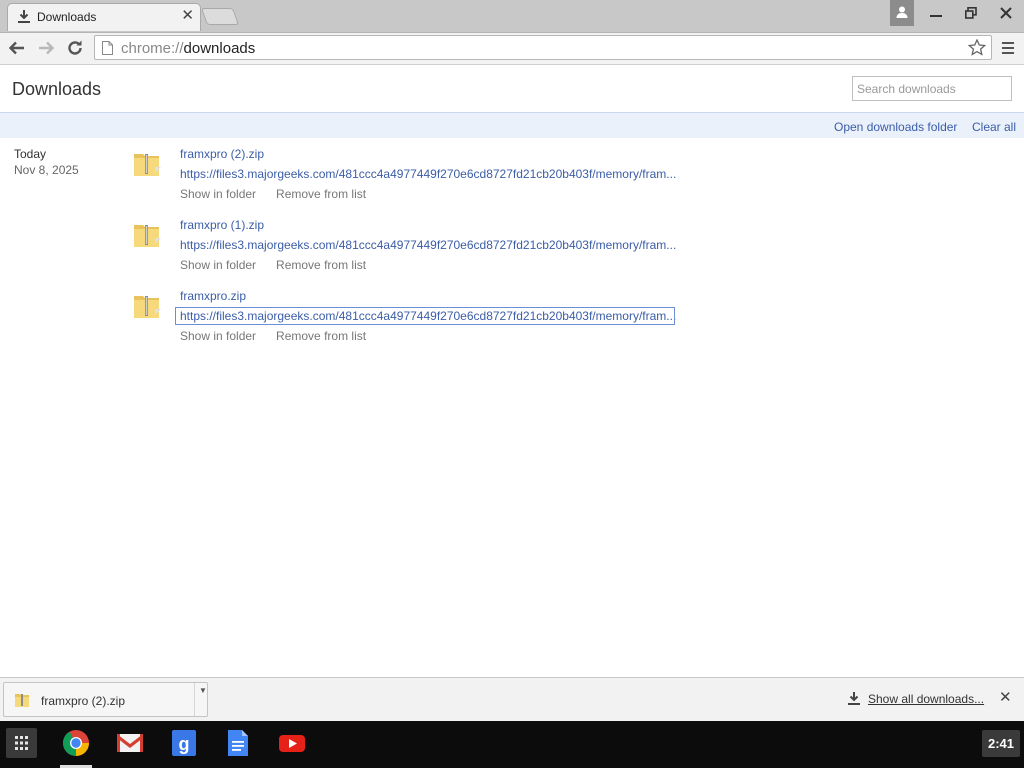  Describe the element at coordinates (512, 16) in the screenshot. I see `title-bar: Downloads ✕` at that location.